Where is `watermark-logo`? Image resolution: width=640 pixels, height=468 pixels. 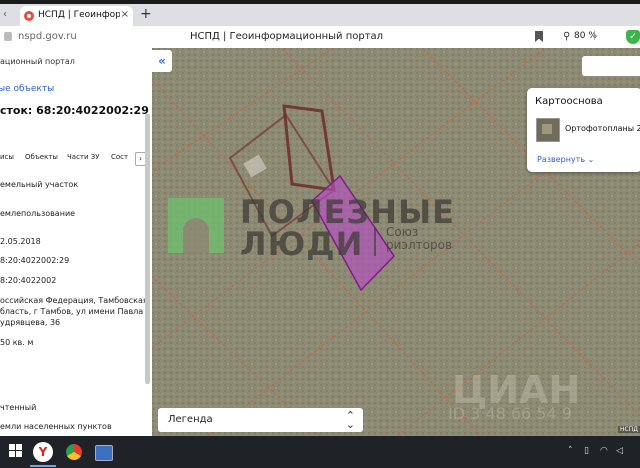 watermark-logo is located at coordinates (196, 225).